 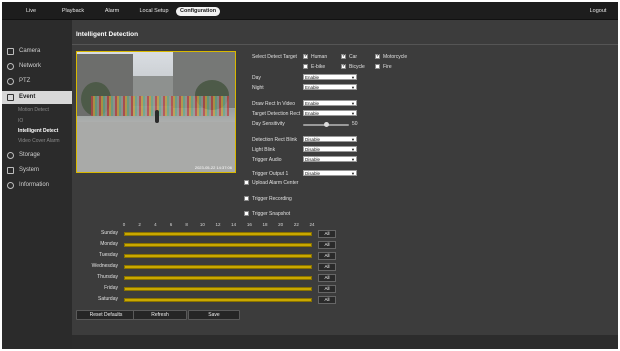 What do you see at coordinates (343, 66) in the screenshot?
I see `bicycle-checkbox` at bounding box center [343, 66].